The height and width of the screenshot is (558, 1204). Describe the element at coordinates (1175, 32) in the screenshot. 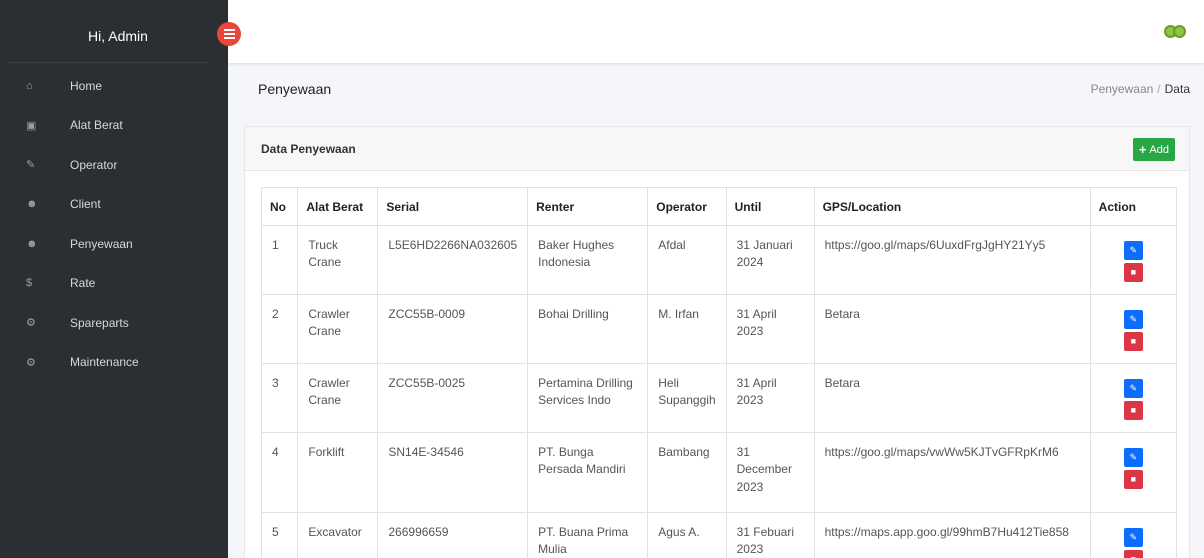

I see `user-avatar-icon` at that location.